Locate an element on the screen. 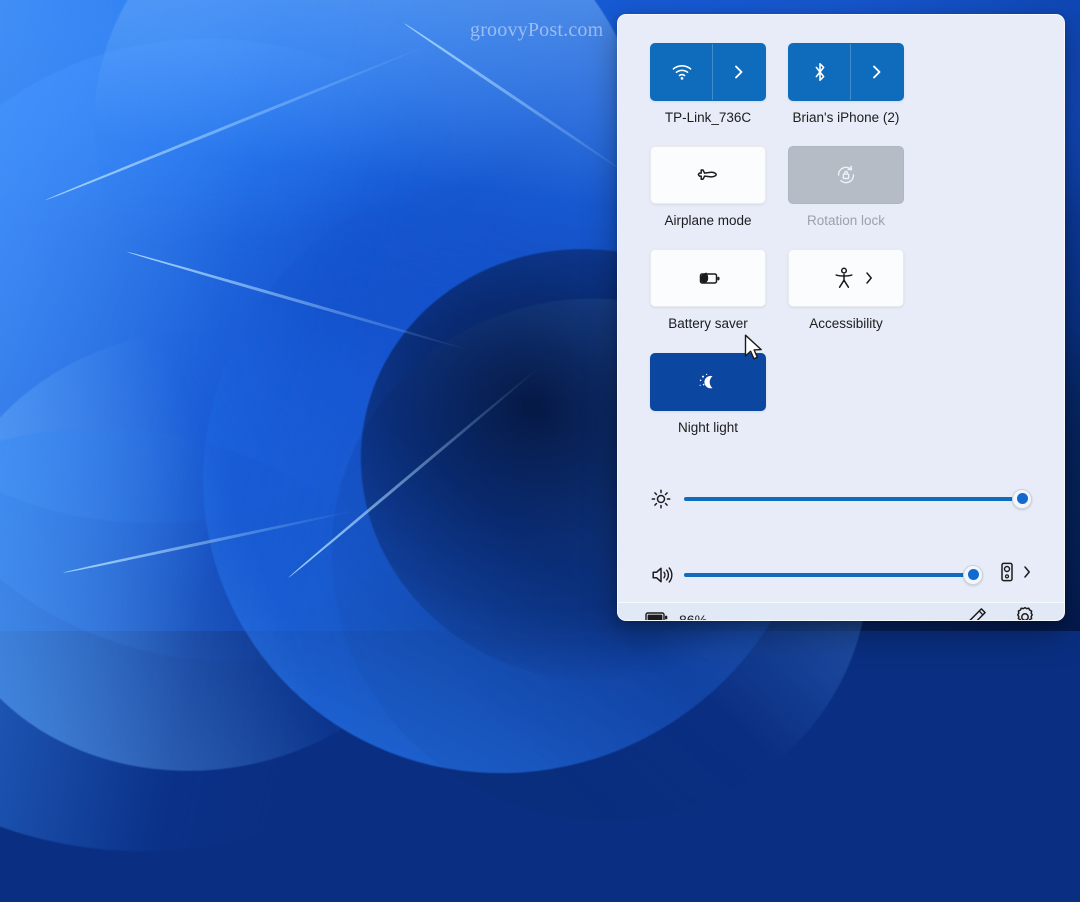  gear-icon is located at coordinates (1025, 613).